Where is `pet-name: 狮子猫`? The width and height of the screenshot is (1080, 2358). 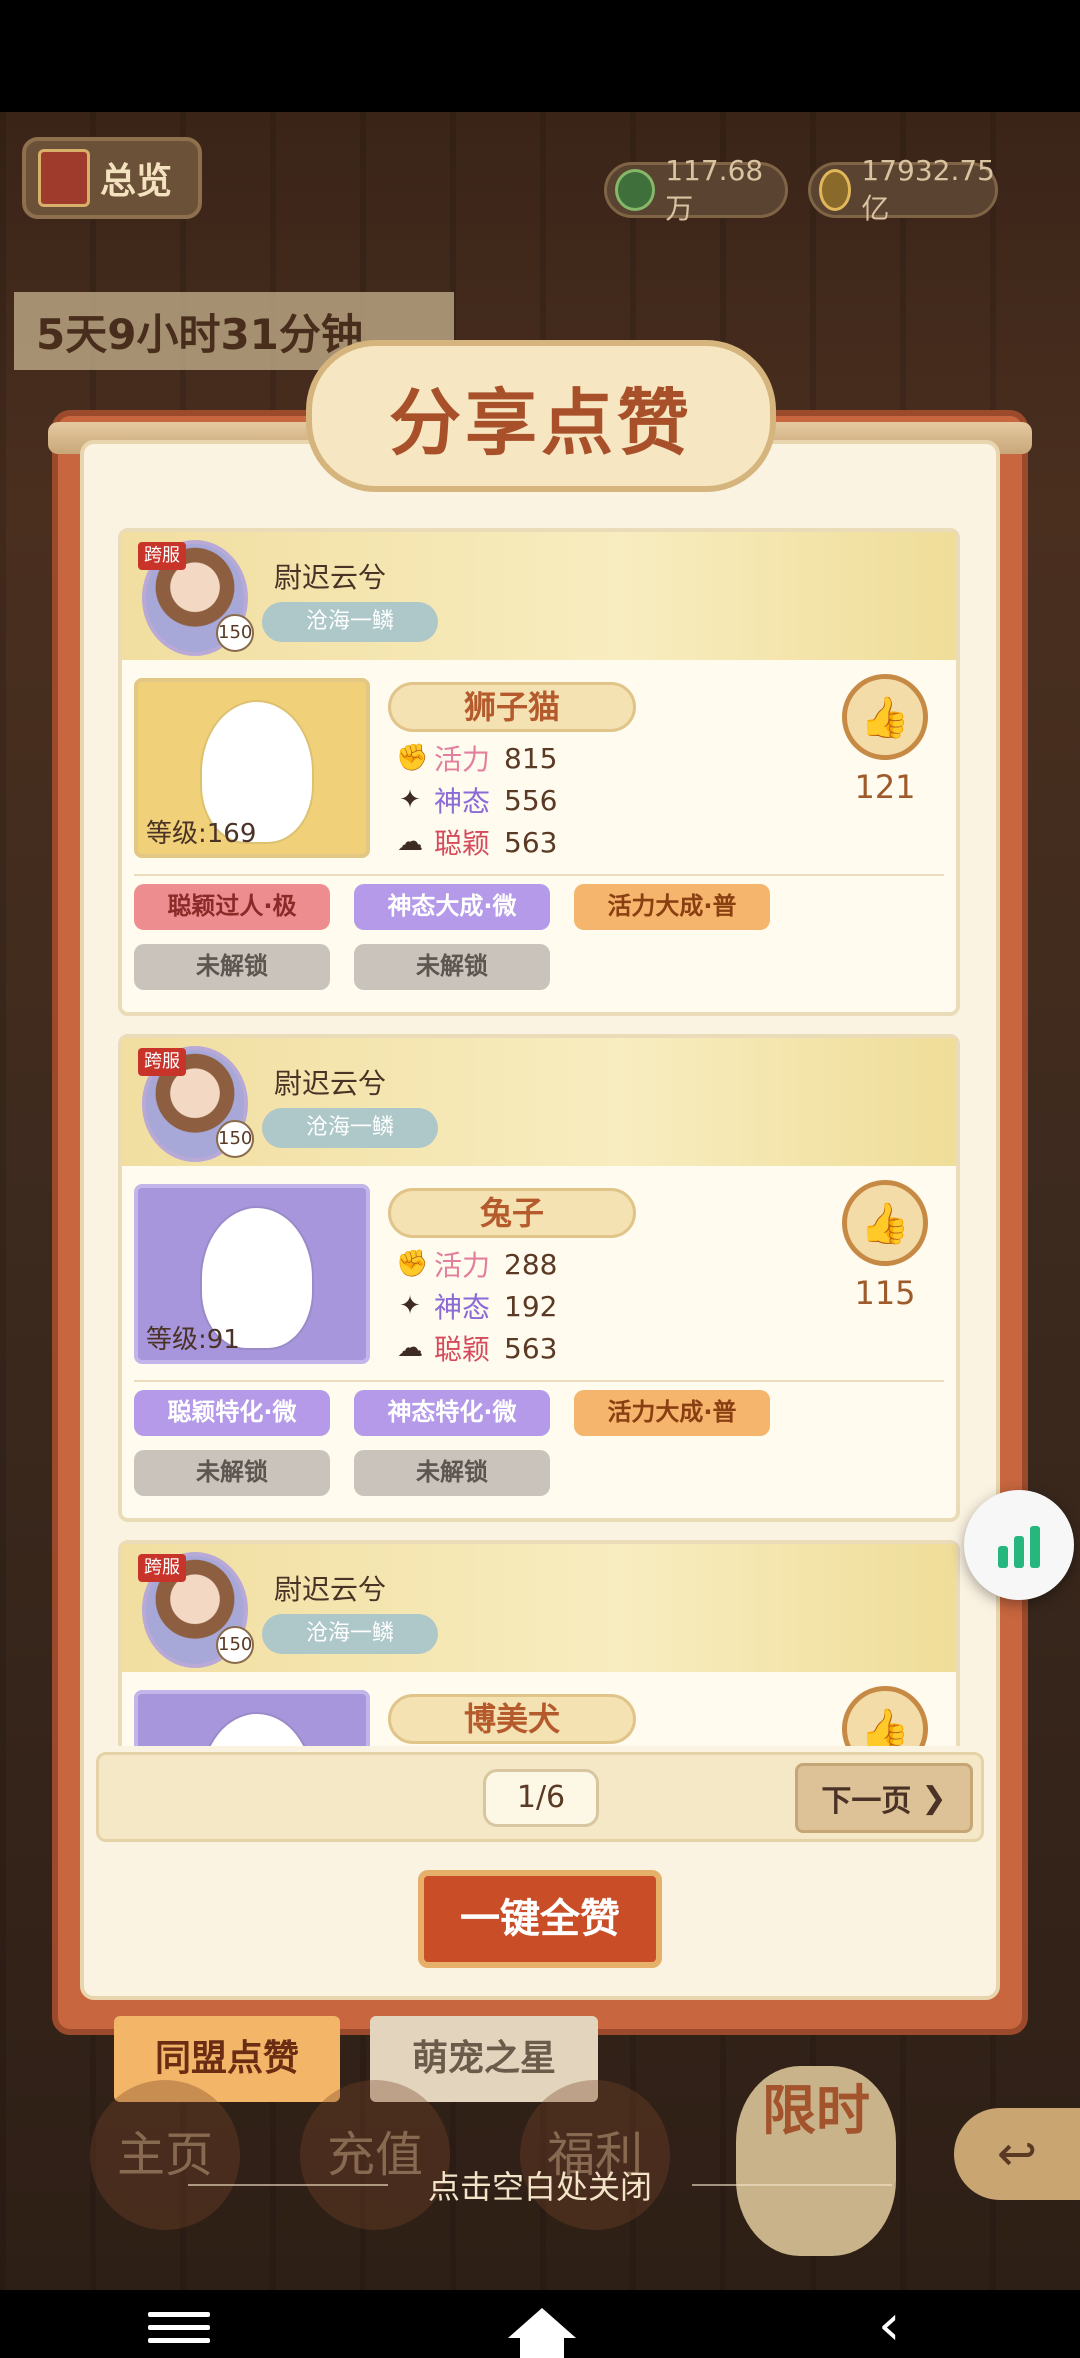 pet-name: 狮子猫 is located at coordinates (512, 707).